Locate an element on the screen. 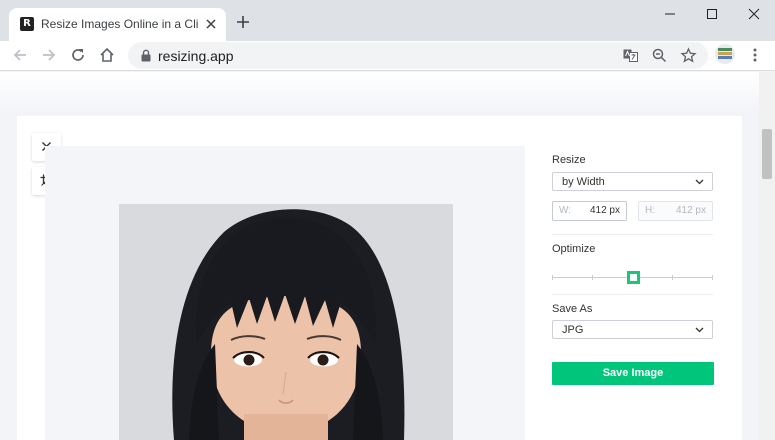  scrollbar-thumb is located at coordinates (767, 154).